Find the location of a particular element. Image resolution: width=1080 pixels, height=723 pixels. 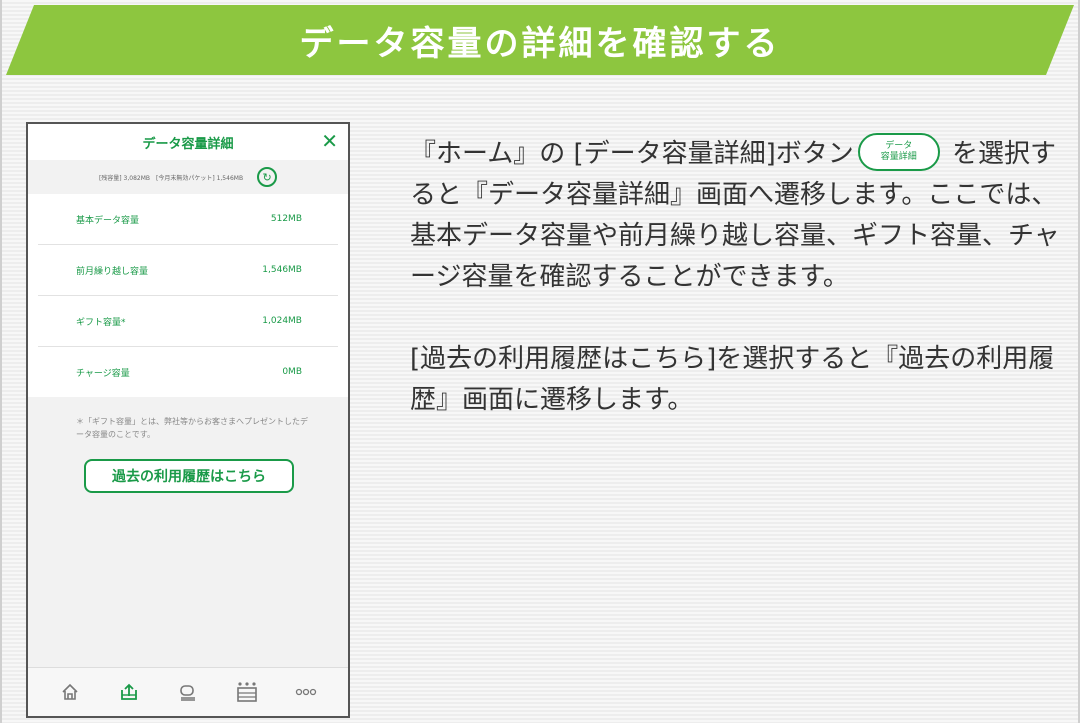

data-usage-icon is located at coordinates (129, 692).